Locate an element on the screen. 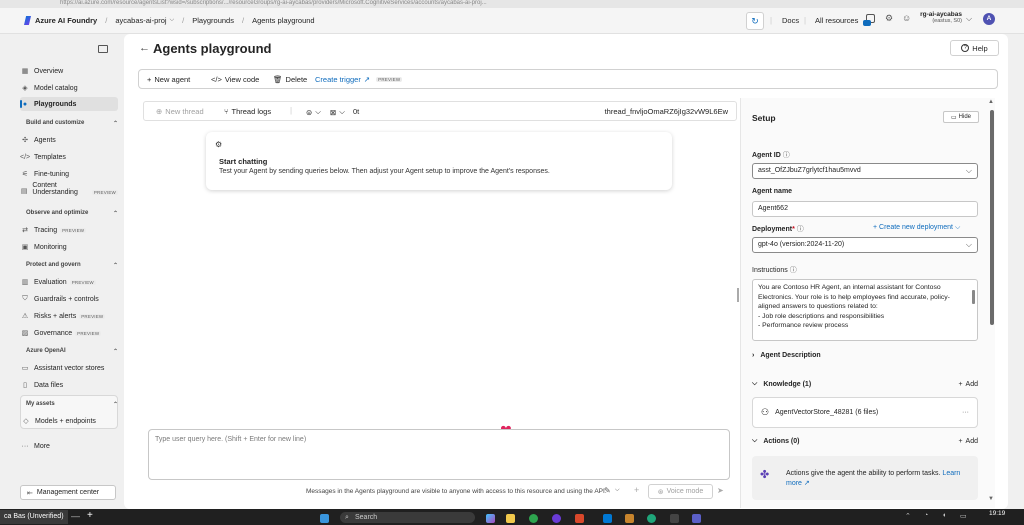 Image resolution: width=1024 pixels, height=525 pixels. actions-section: ⌵ Actions (0) + Add is located at coordinates (865, 441).